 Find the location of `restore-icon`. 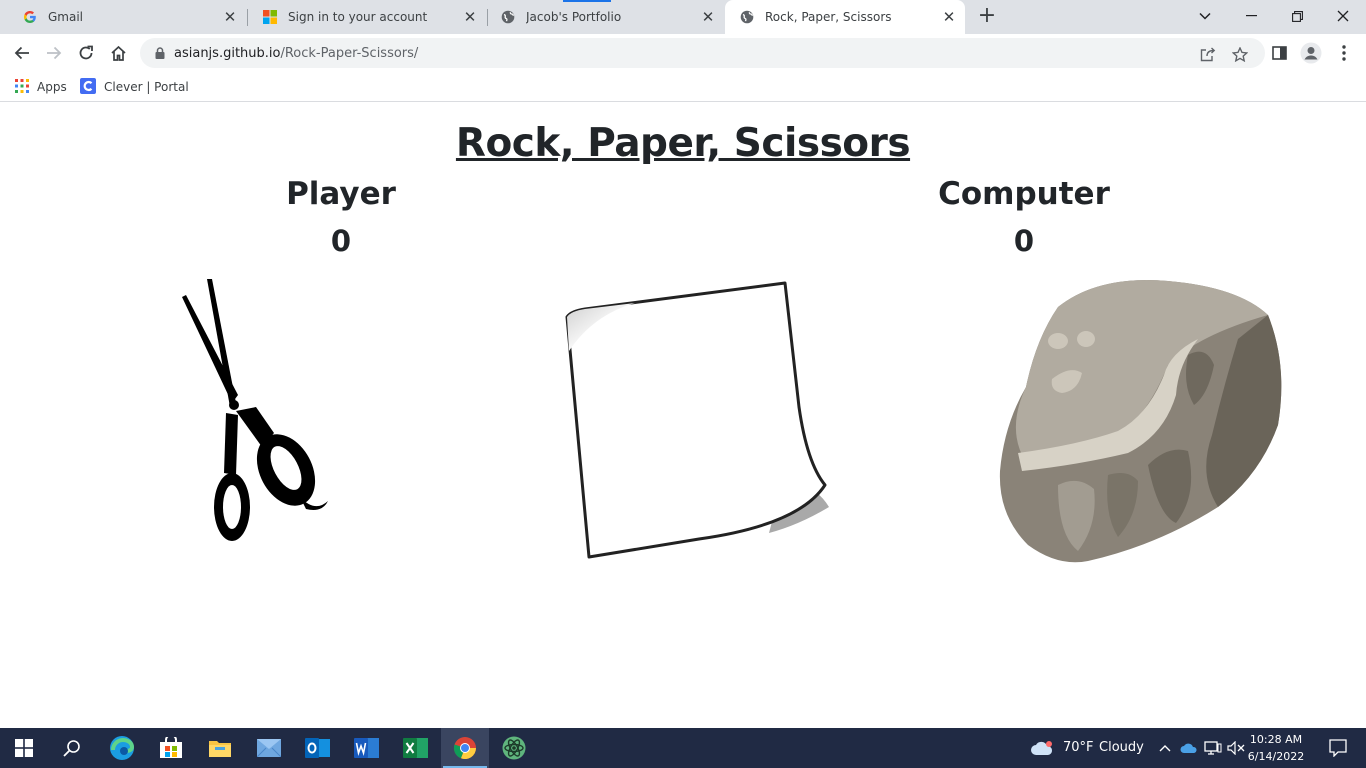

restore-icon is located at coordinates (1297, 16).